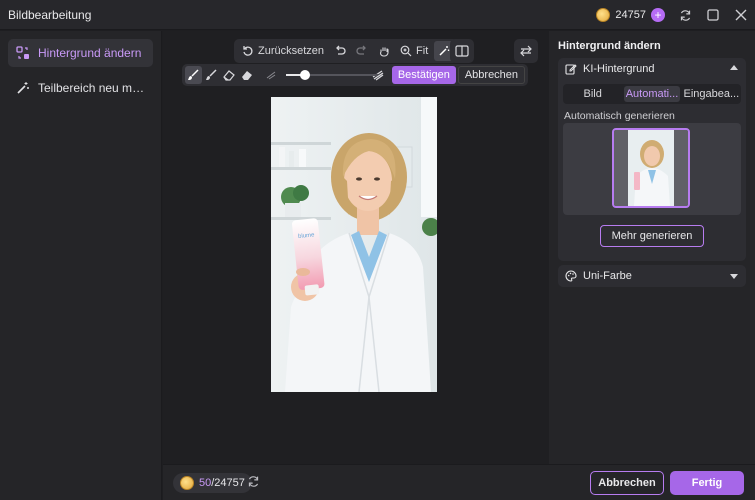 This screenshot has height=500, width=755. Describe the element at coordinates (685, 15) in the screenshot. I see `sync-icon` at that location.